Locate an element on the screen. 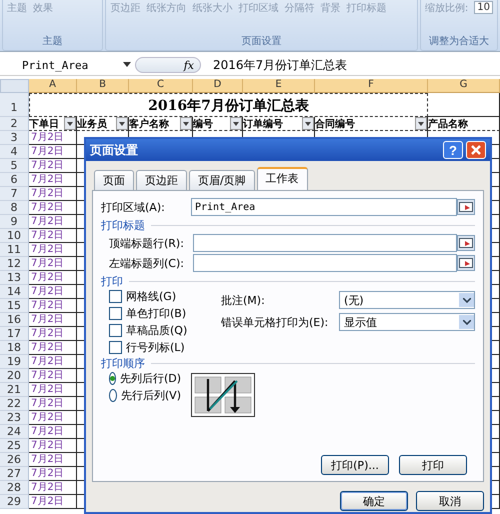 Image resolution: width=500 pixels, height=514 pixels. column-header: G is located at coordinates (464, 86).